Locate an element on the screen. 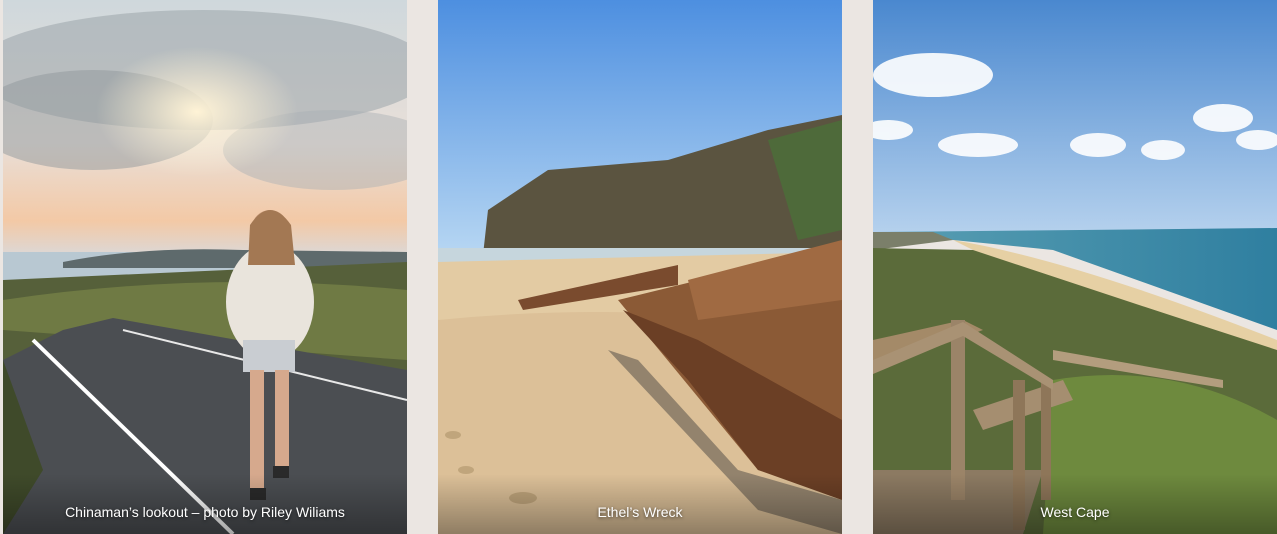 The height and width of the screenshot is (534, 1277). card-caption: Ethel’s Wreck is located at coordinates (640, 512).